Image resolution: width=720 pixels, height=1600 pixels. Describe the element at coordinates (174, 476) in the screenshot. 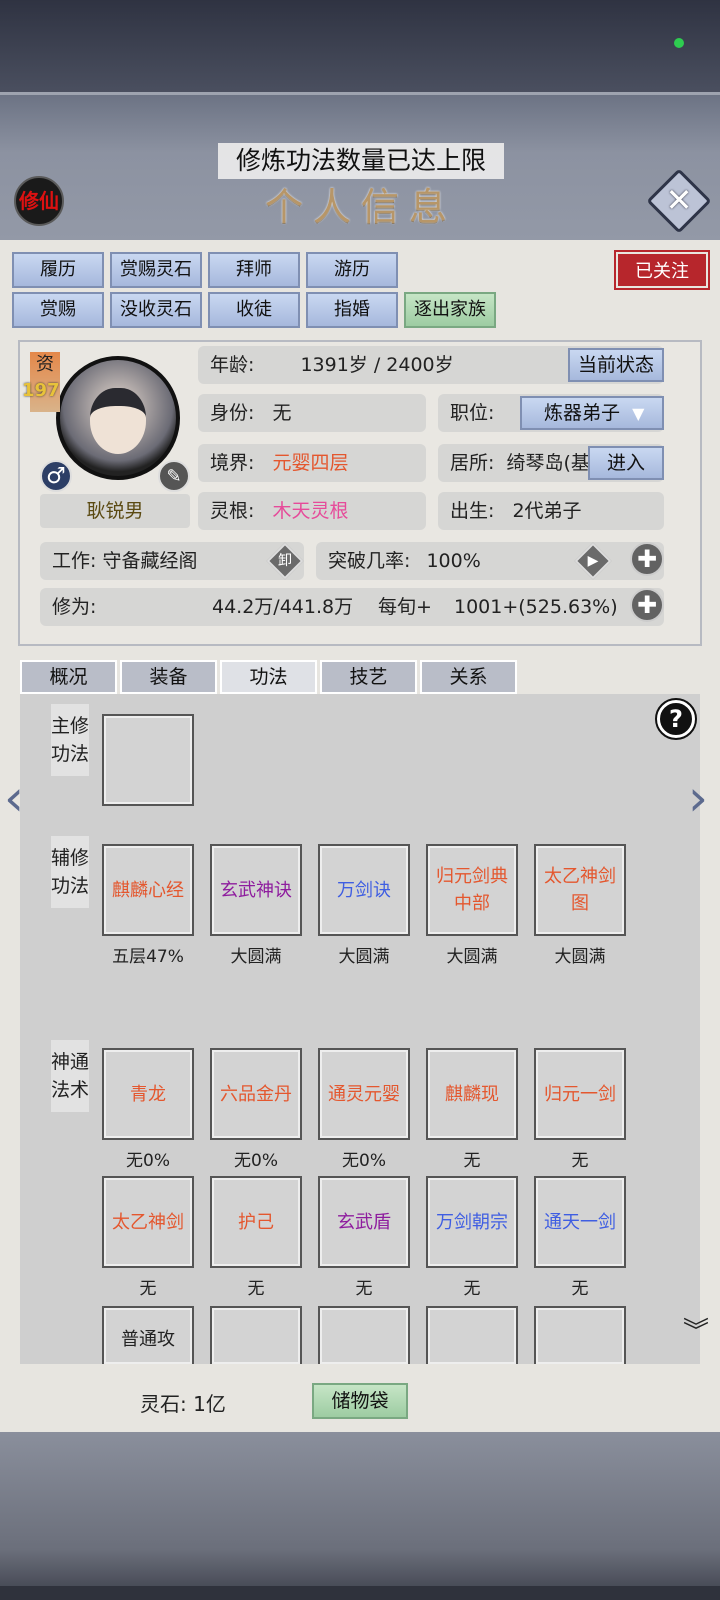

I see `rename-pen-icon: ✎` at that location.